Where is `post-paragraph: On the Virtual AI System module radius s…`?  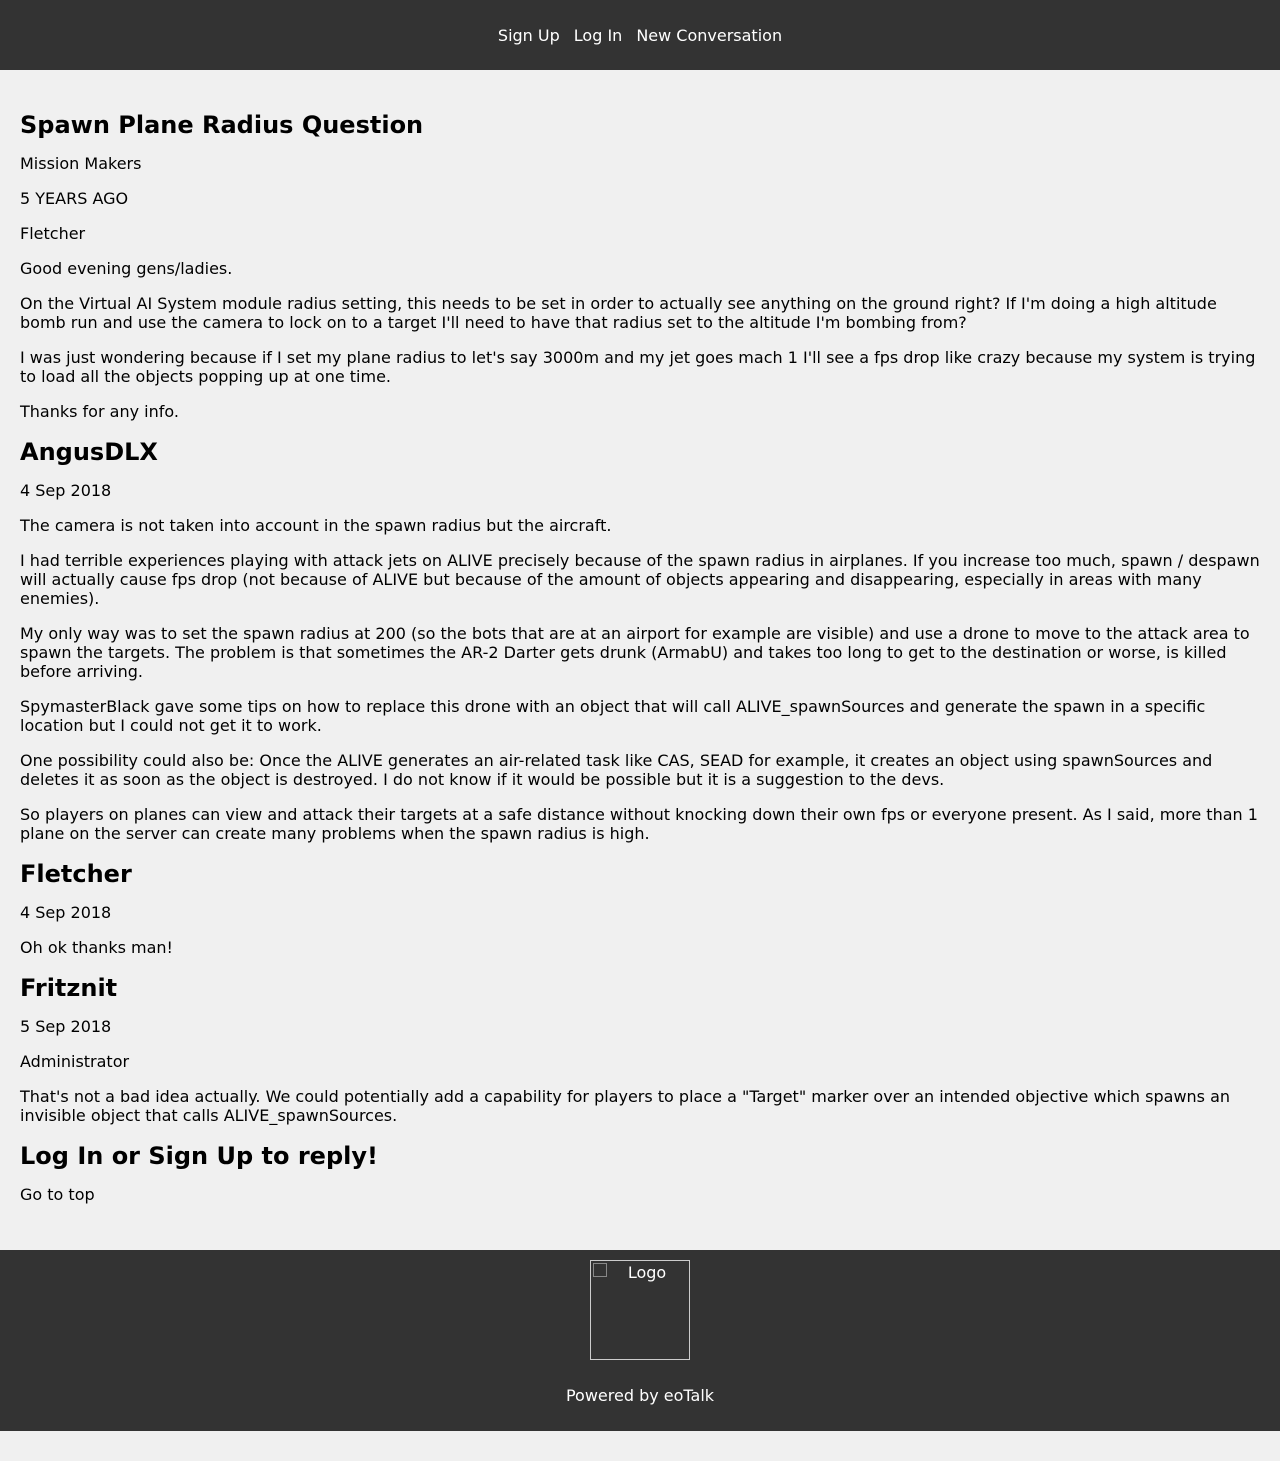
post-paragraph: On the Virtual AI System module radius s… is located at coordinates (618, 313).